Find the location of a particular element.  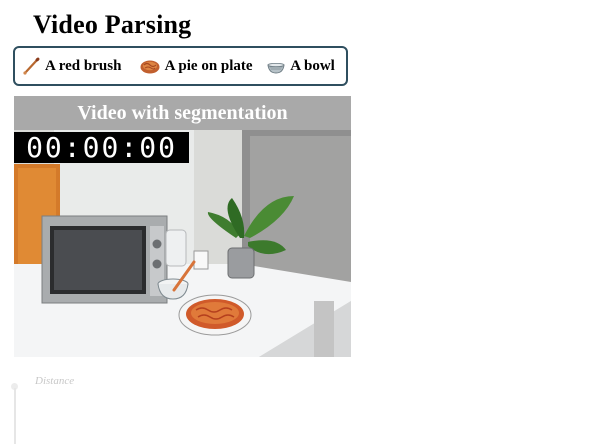

brush-icon is located at coordinates (31, 66).